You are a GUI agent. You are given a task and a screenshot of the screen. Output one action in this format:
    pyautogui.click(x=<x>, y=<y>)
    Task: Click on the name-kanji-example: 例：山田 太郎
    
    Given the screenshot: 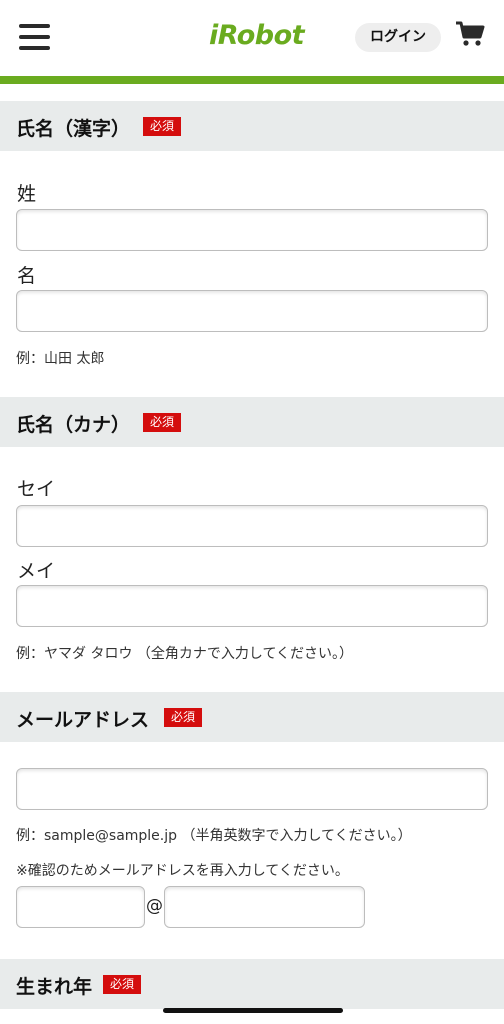 What is the action you would take?
    pyautogui.click(x=60, y=359)
    